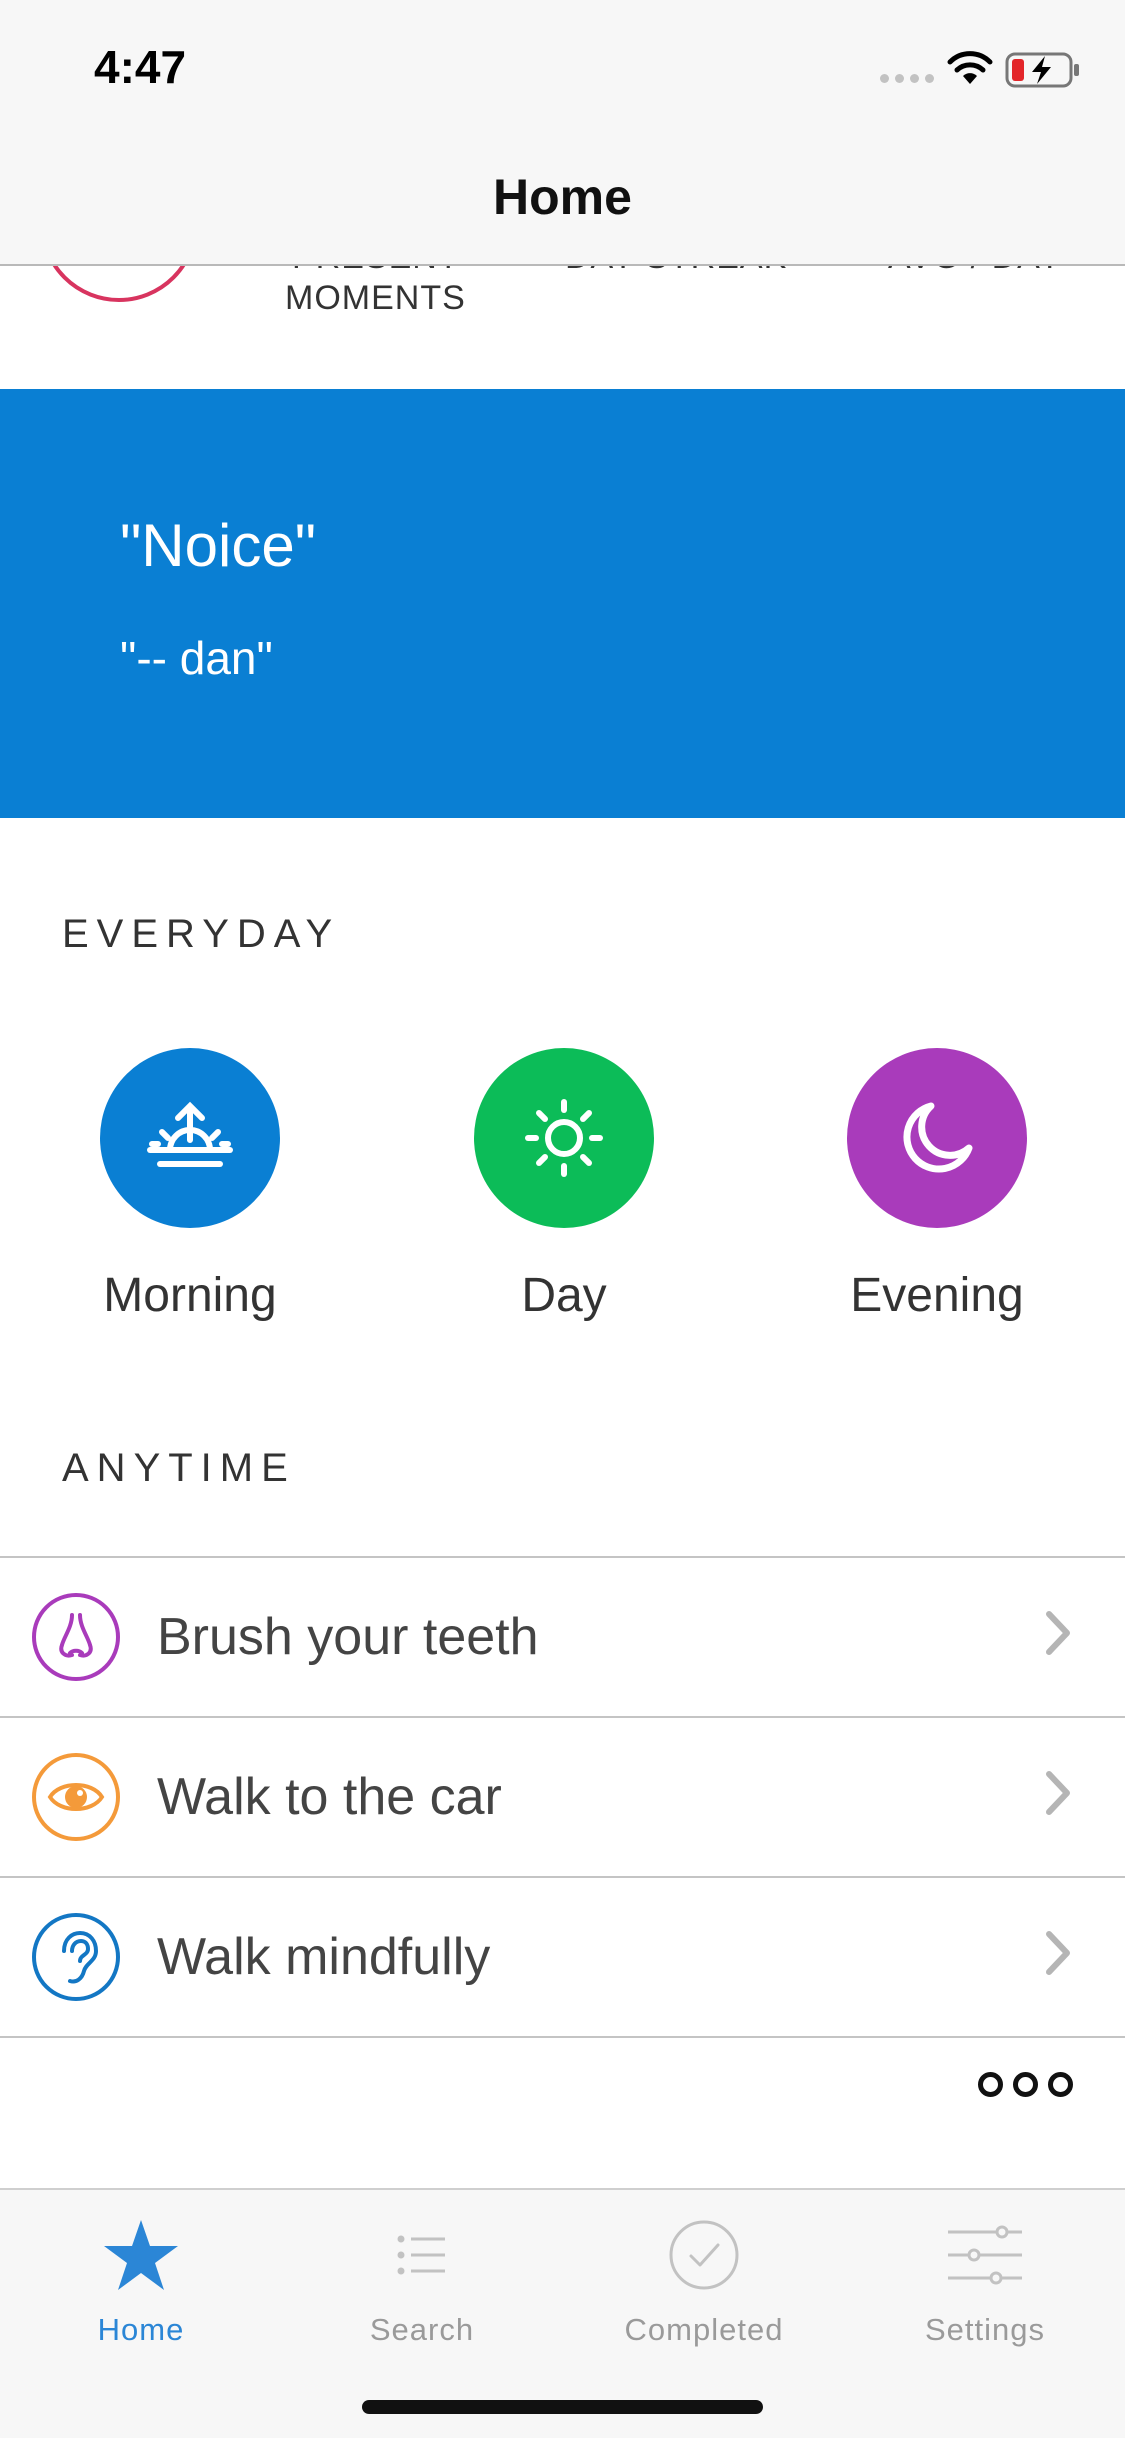 The width and height of the screenshot is (1125, 2438). What do you see at coordinates (324, 1957) in the screenshot?
I see `list-item-label: Walk mindfully` at bounding box center [324, 1957].